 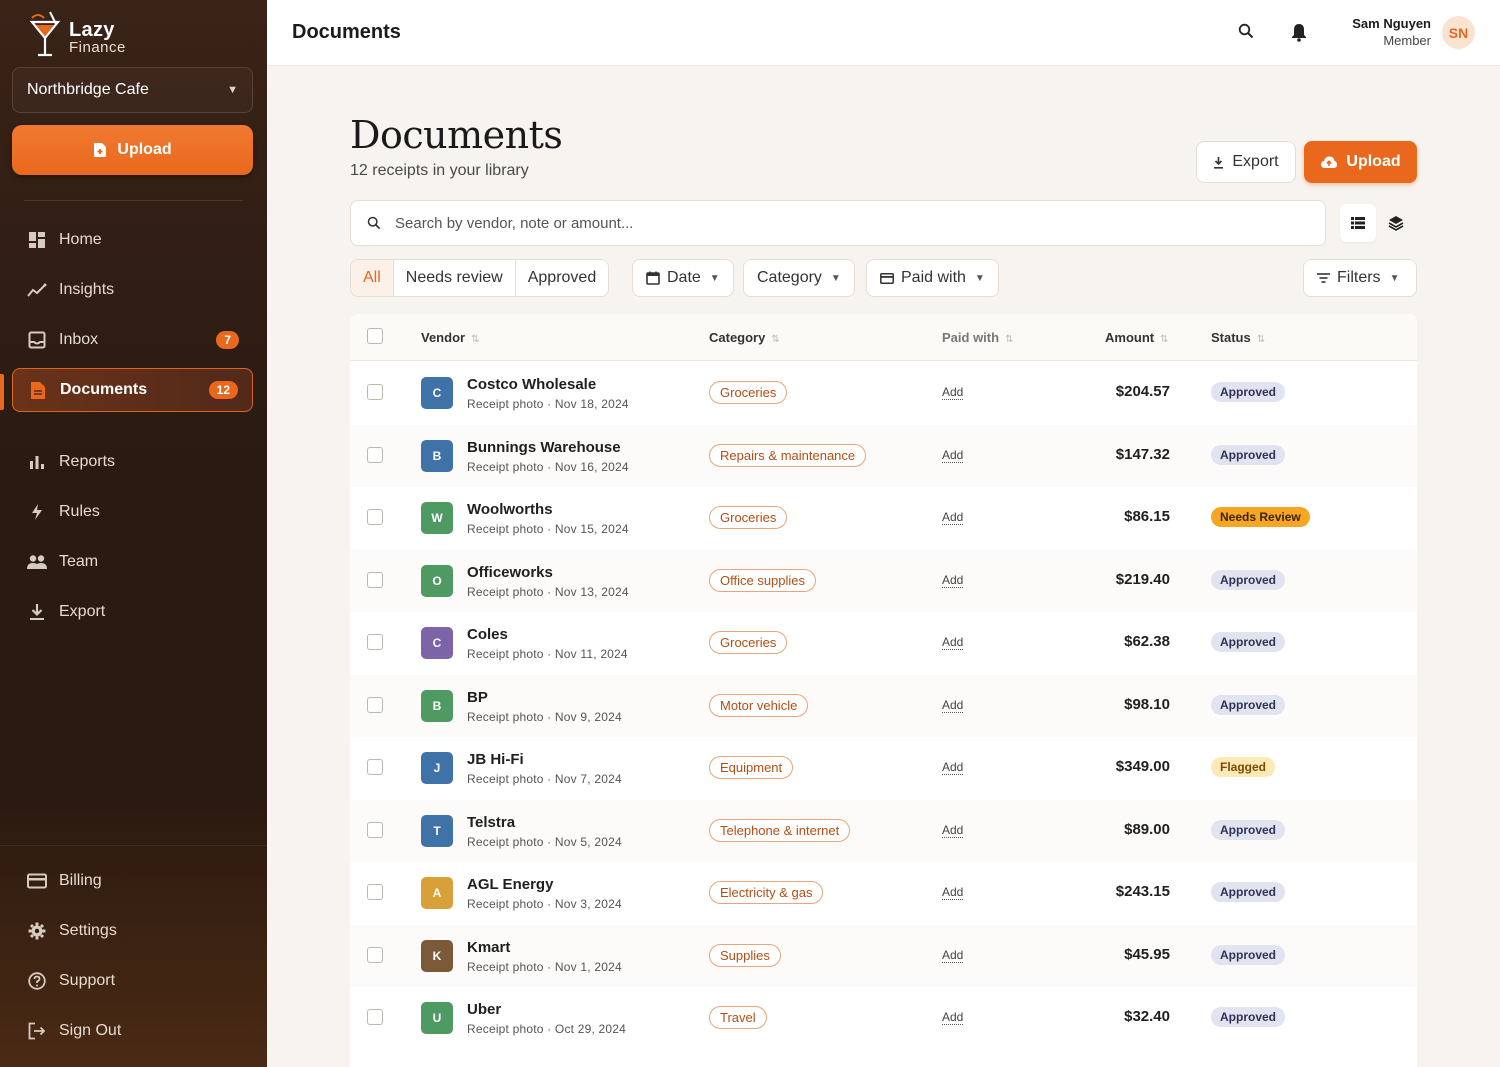 I want to click on sidebar-item-export: Export, so click(x=132, y=612).